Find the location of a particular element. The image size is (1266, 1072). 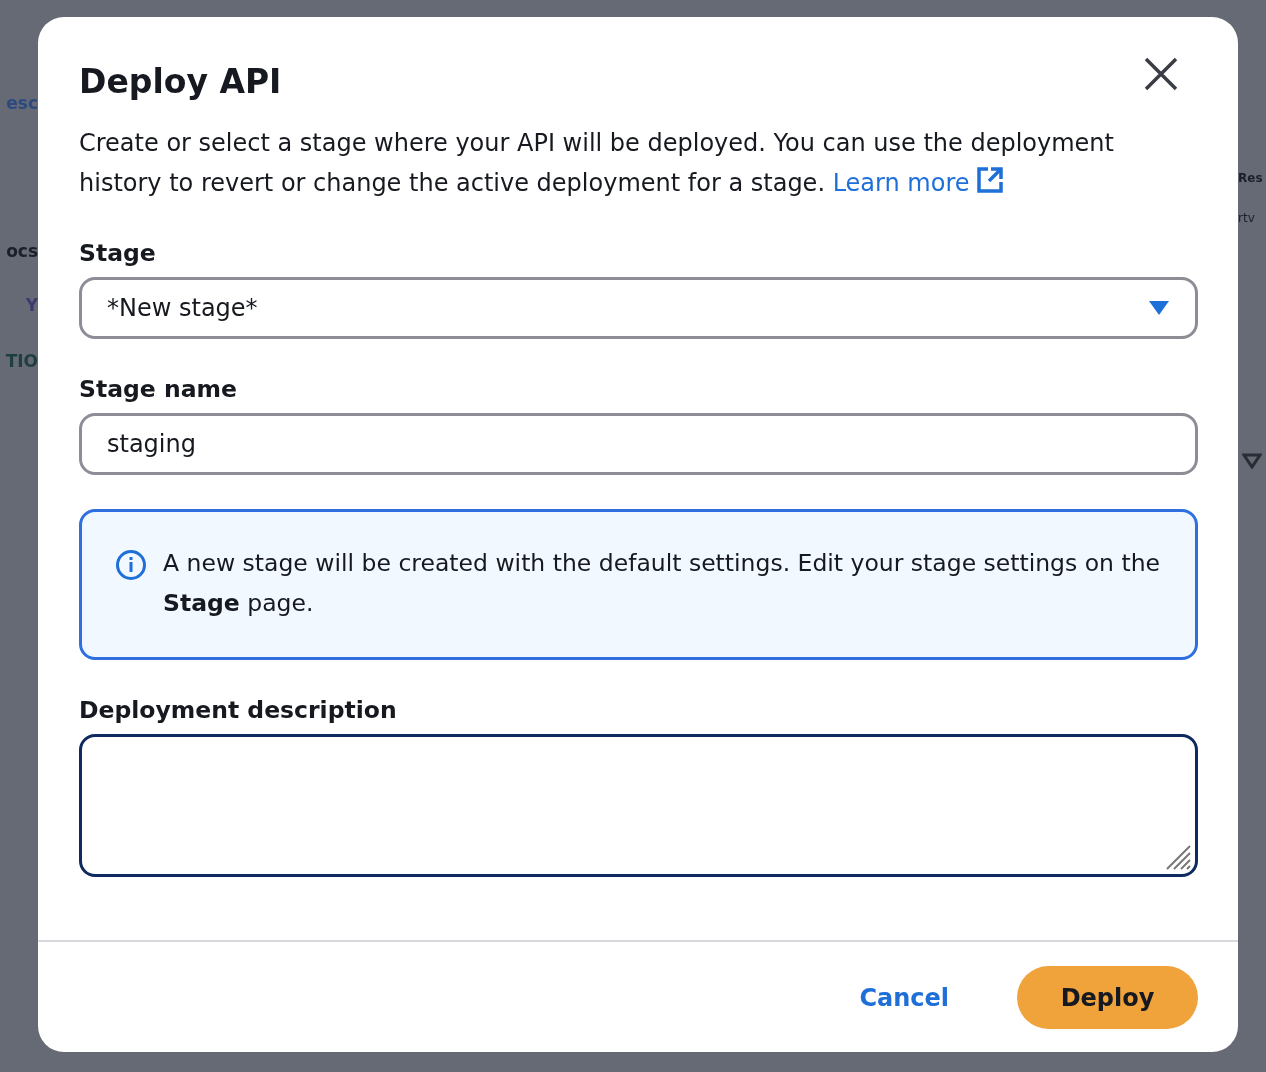

background-text: esc is located at coordinates (22, 103).